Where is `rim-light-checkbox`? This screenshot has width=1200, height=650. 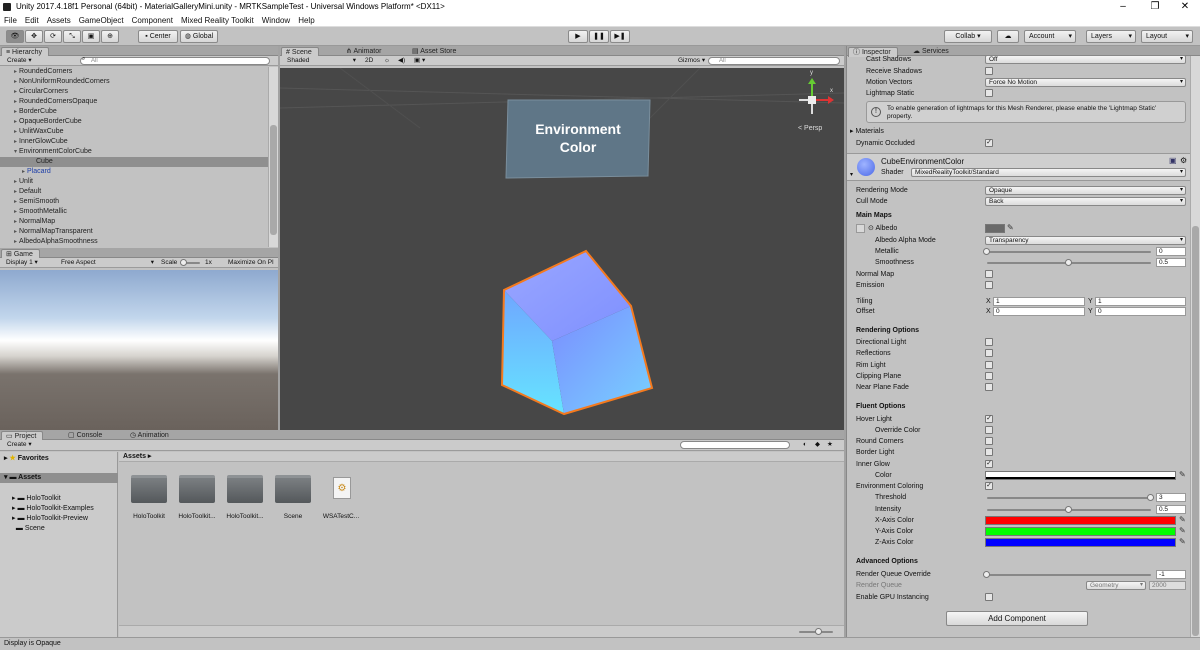
rim-light-checkbox is located at coordinates (989, 365).